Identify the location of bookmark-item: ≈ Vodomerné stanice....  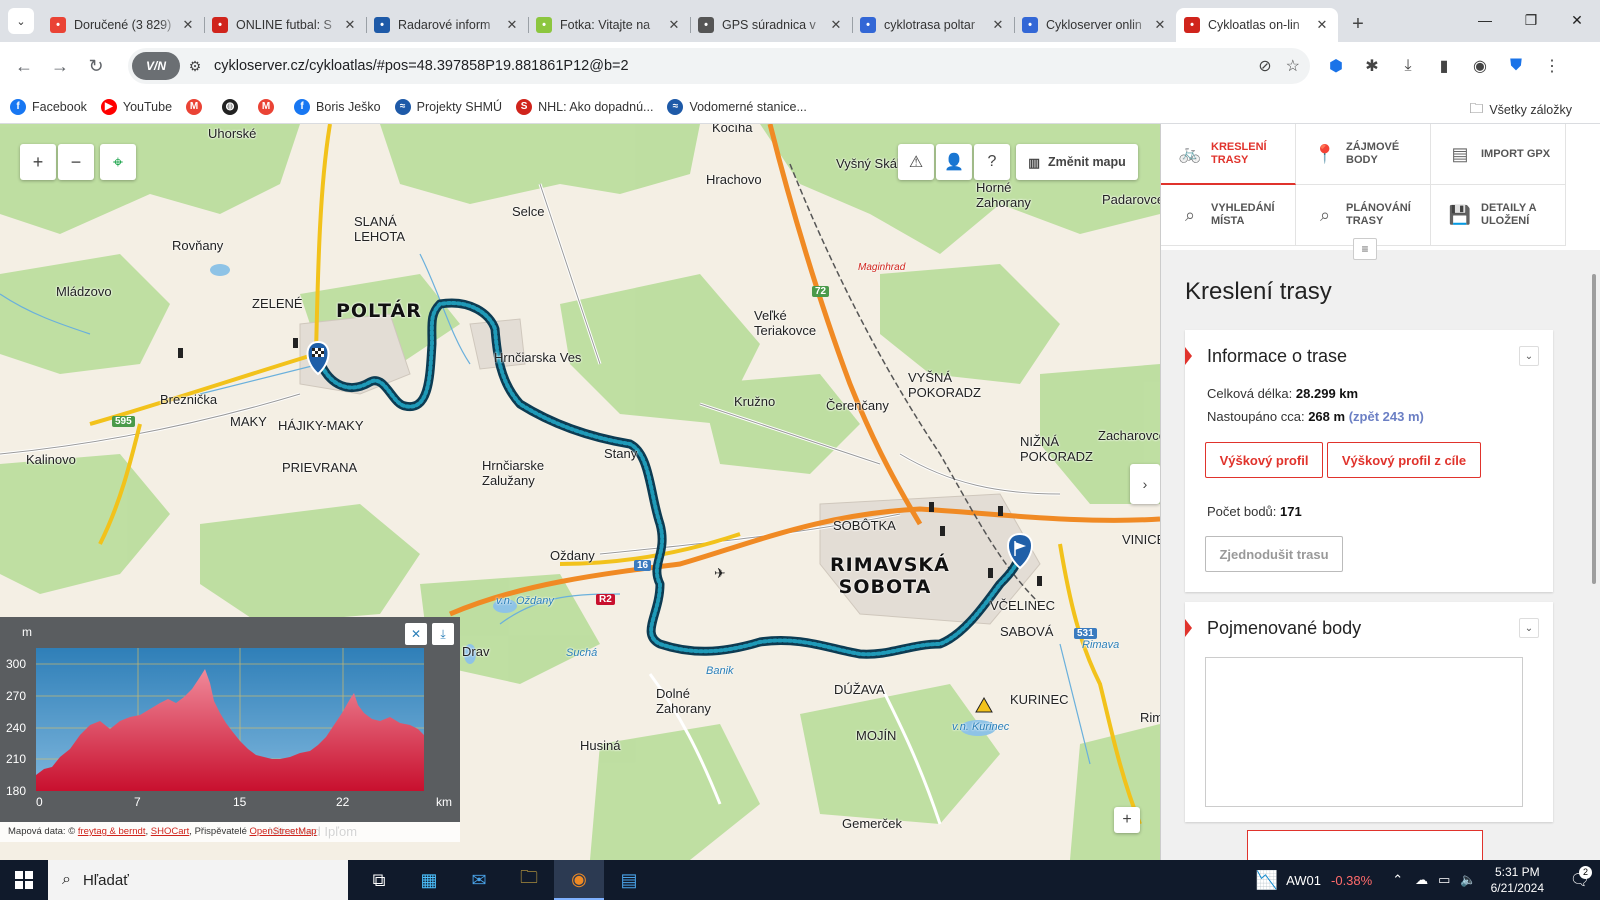
(737, 106).